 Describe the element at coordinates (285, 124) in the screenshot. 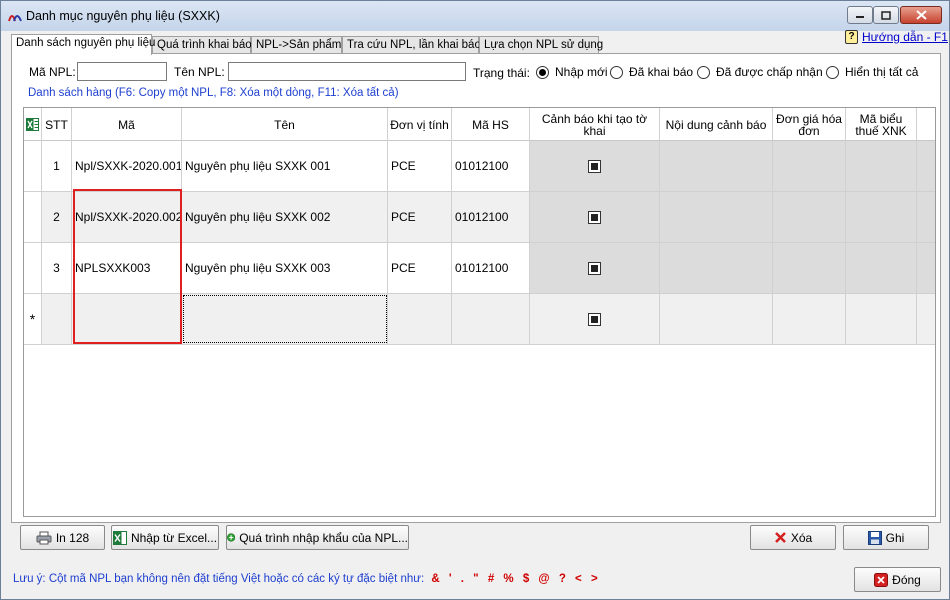

I see `col-header-ten: Tên` at that location.